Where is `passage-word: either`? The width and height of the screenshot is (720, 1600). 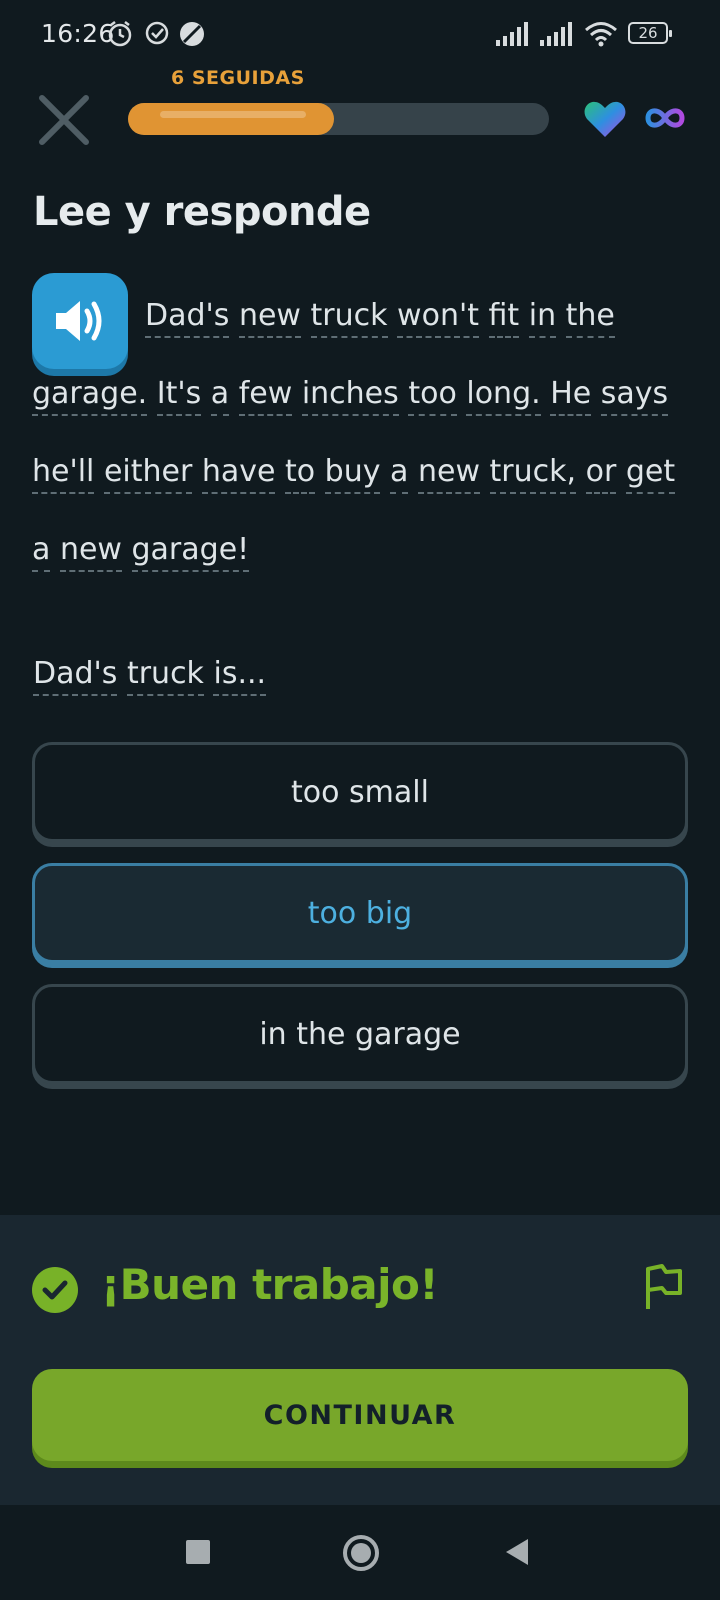
passage-word: either is located at coordinates (148, 474).